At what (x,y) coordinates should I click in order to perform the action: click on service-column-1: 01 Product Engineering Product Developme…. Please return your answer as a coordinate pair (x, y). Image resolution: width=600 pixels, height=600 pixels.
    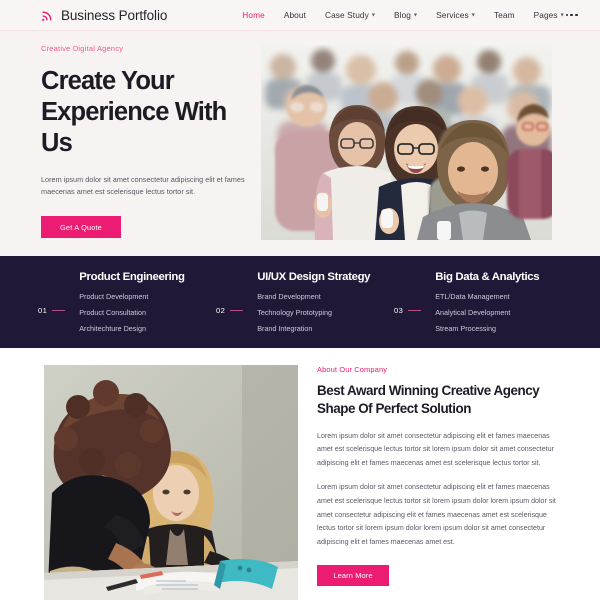
    Looking at the image, I should click on (127, 302).